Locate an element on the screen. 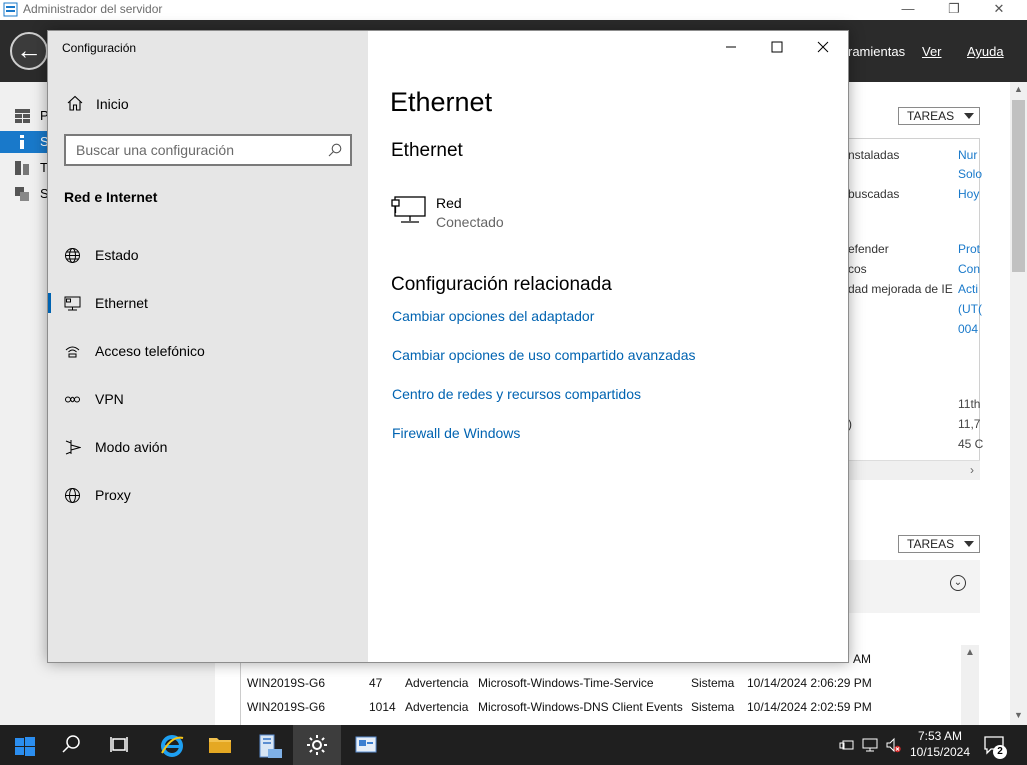  prop-value: 11,7 is located at coordinates (969, 424).